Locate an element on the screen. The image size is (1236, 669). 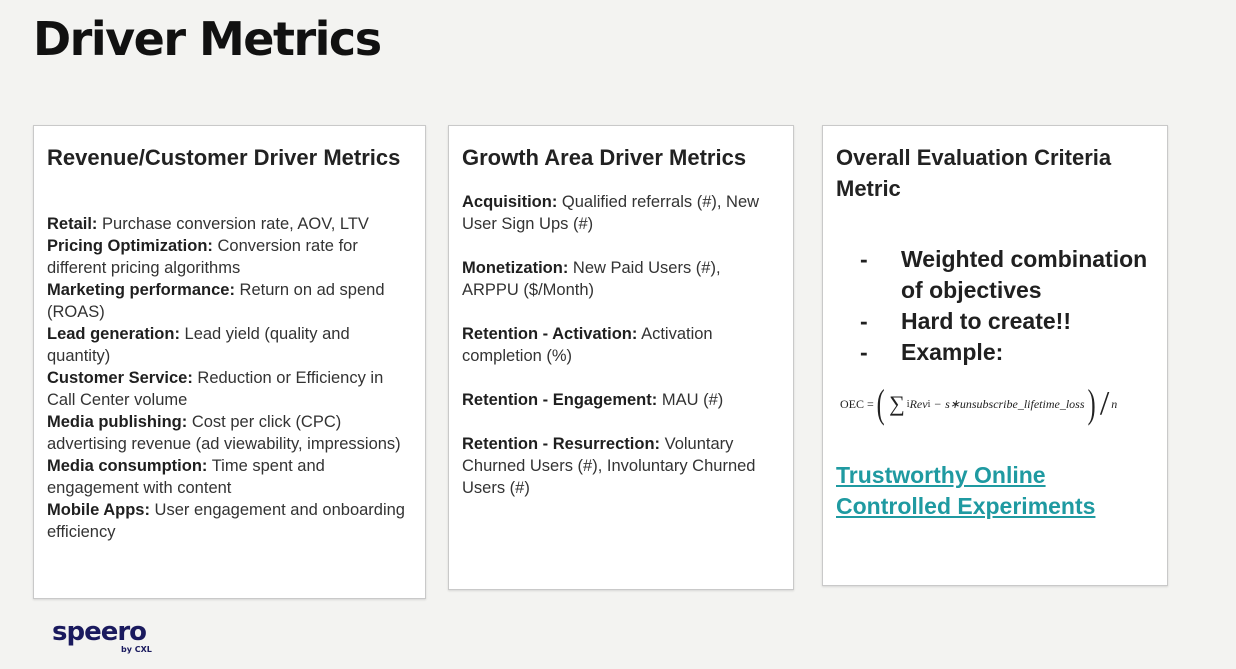
bullet-item: - Weighted combination of objectives is located at coordinates (1007, 275).